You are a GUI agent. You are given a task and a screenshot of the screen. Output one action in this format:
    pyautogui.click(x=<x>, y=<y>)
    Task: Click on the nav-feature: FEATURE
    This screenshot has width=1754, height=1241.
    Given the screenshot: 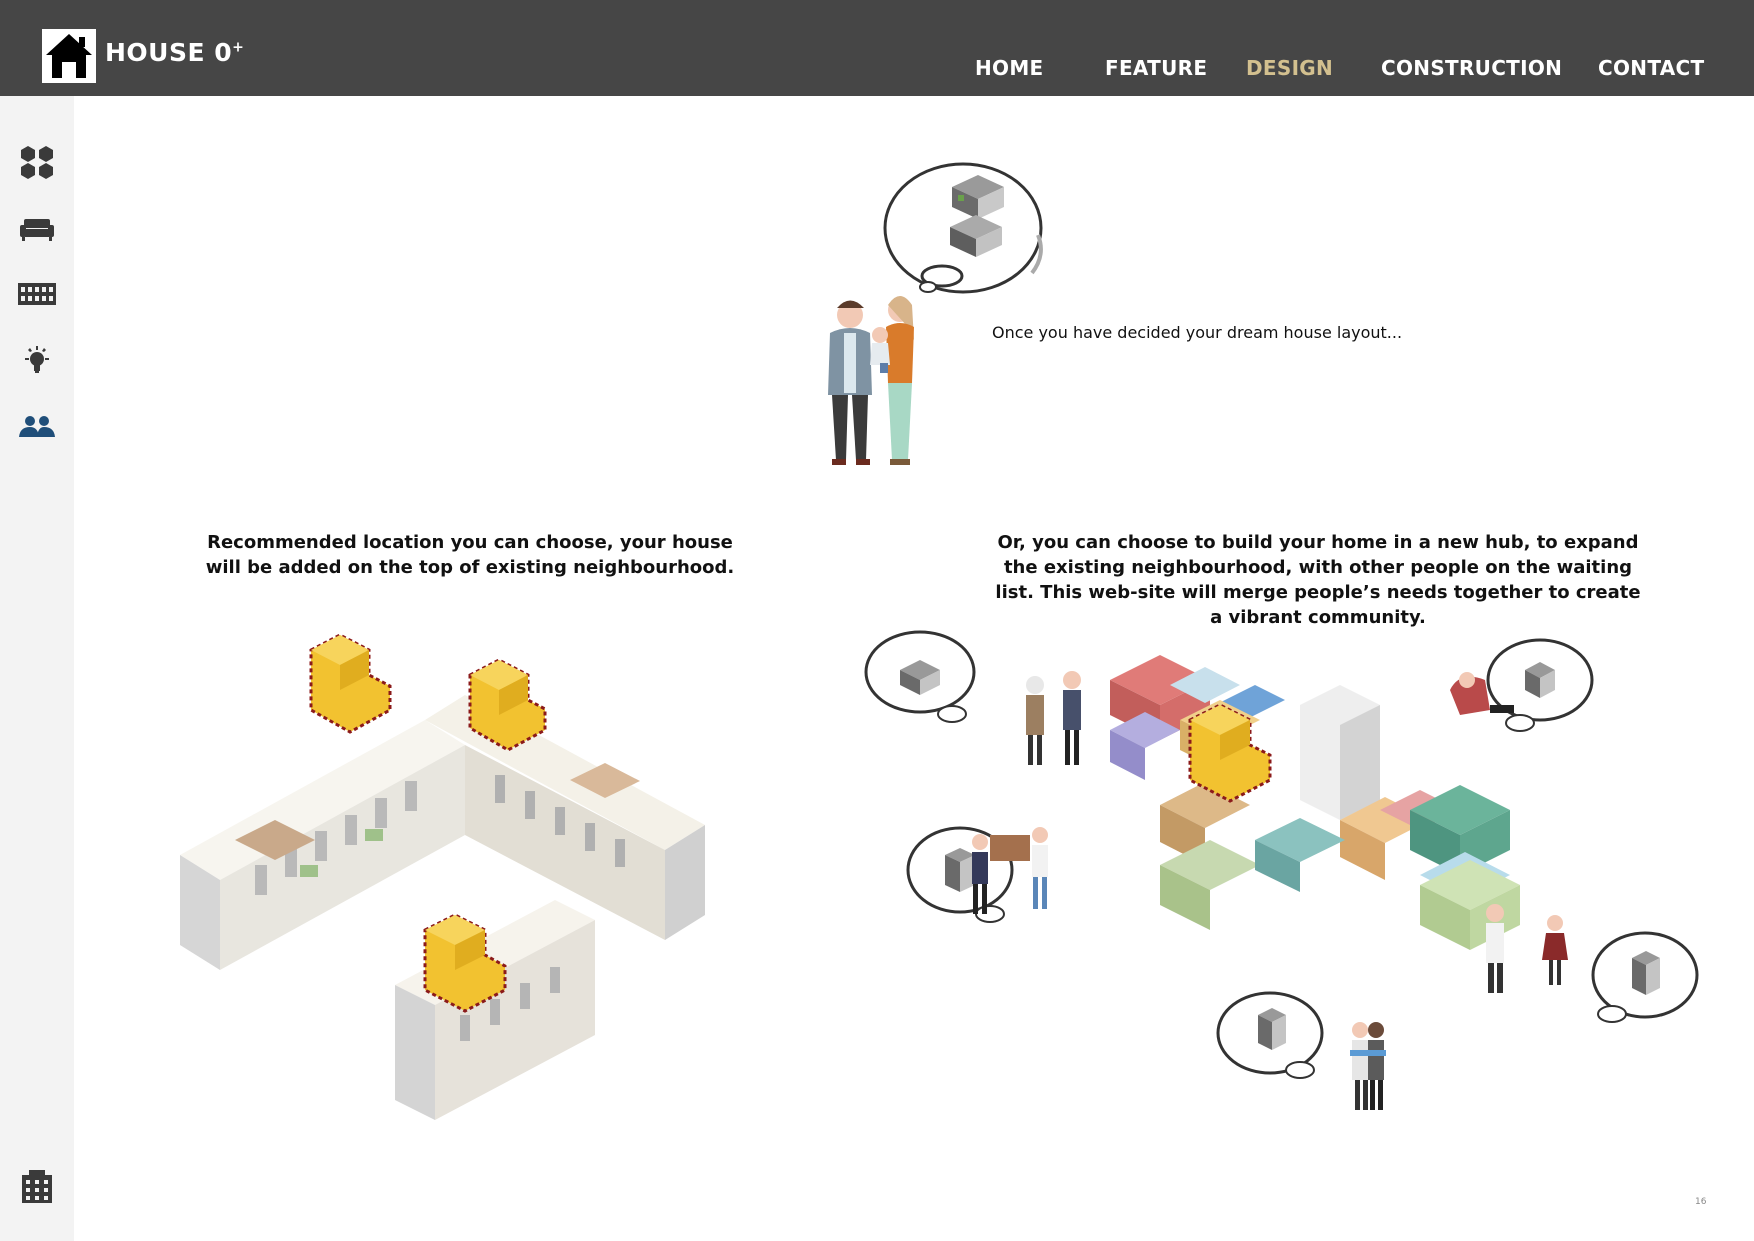 What is the action you would take?
    pyautogui.click(x=1156, y=68)
    